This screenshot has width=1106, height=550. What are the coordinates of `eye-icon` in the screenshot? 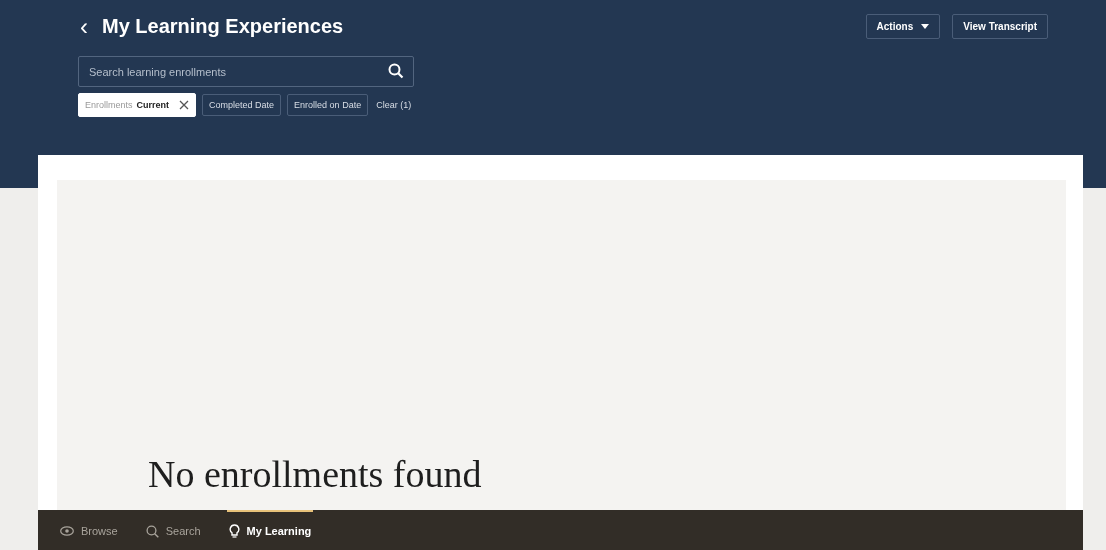 It's located at (67, 531).